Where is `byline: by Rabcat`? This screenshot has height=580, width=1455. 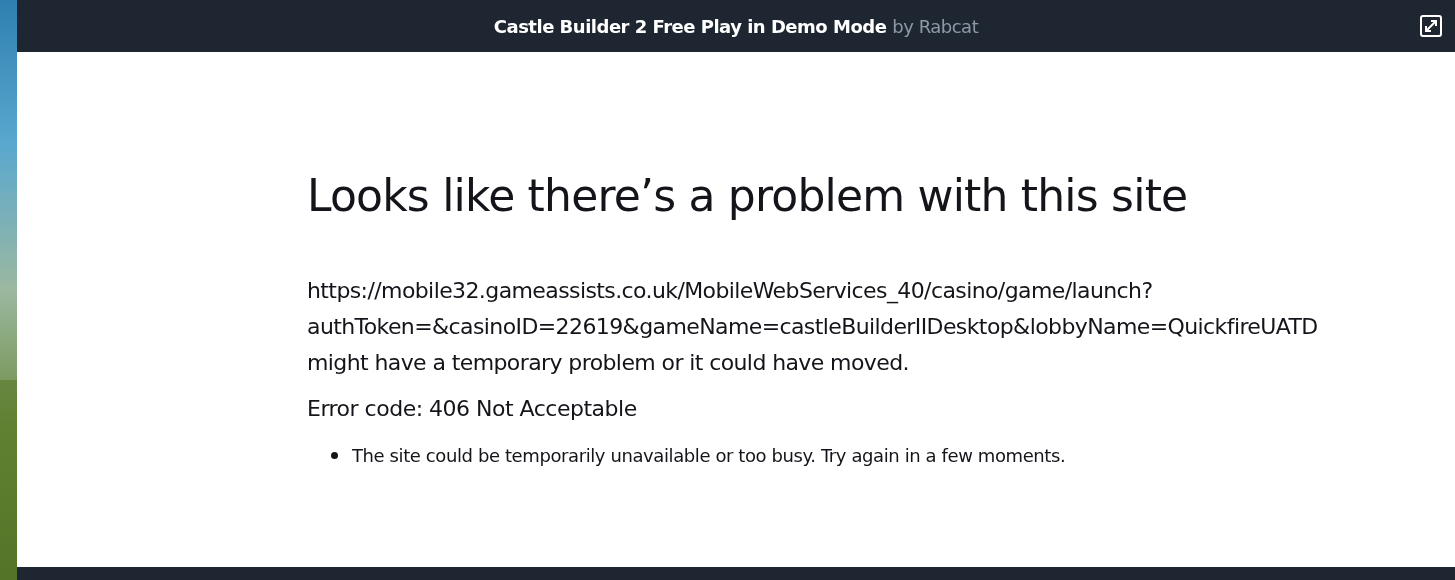 byline: by Rabcat is located at coordinates (935, 26).